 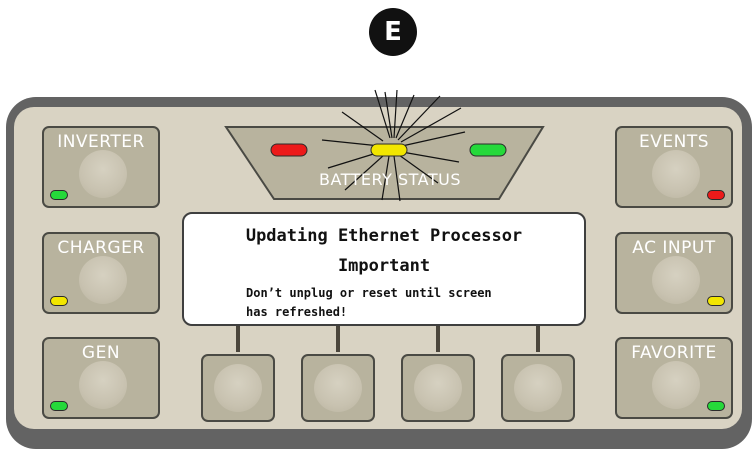 I want to click on charger-led, so click(x=59, y=301).